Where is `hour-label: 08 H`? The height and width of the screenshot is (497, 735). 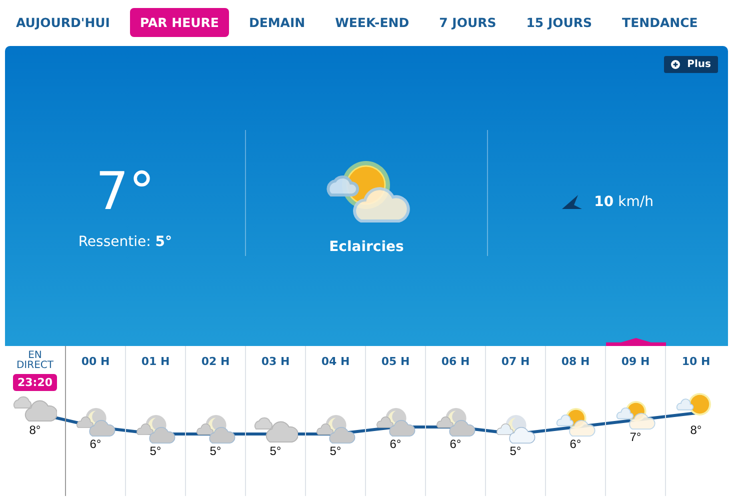 hour-label: 08 H is located at coordinates (575, 361).